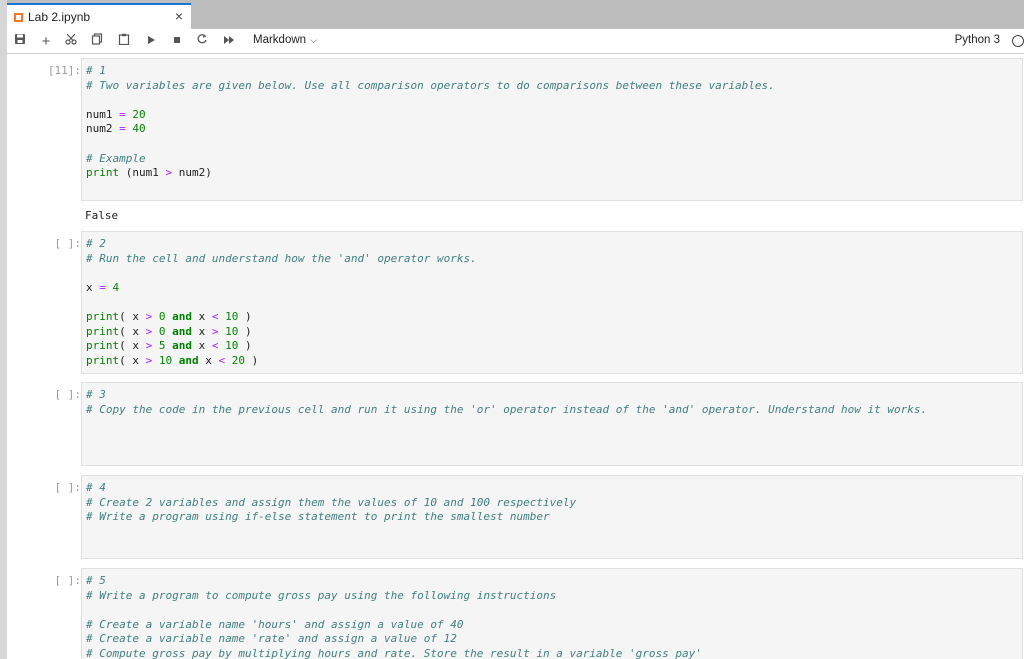 Image resolution: width=1024 pixels, height=659 pixels. What do you see at coordinates (977, 40) in the screenshot?
I see `kernel-name: Python 3` at bounding box center [977, 40].